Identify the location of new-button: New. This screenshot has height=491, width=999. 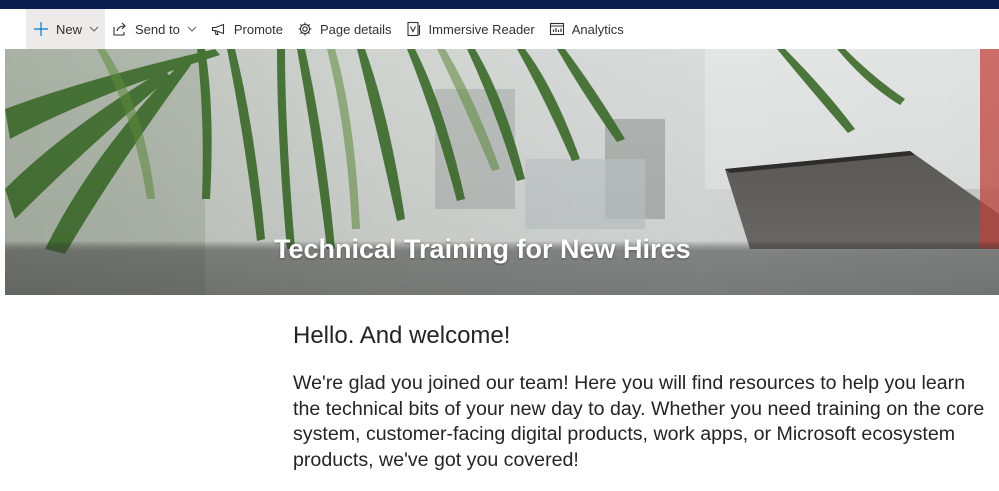
(66, 29).